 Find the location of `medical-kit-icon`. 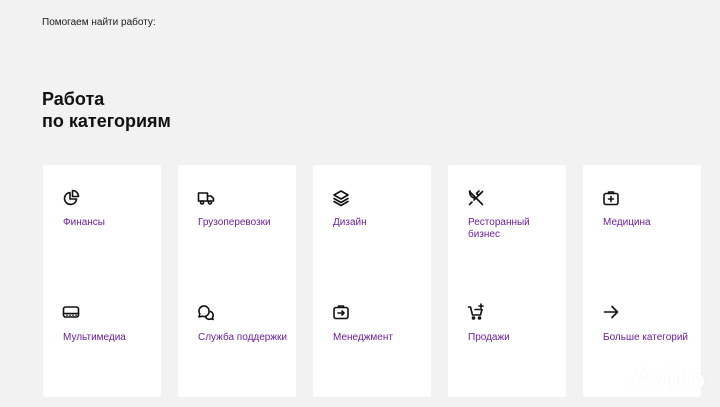

medical-kit-icon is located at coordinates (611, 198).